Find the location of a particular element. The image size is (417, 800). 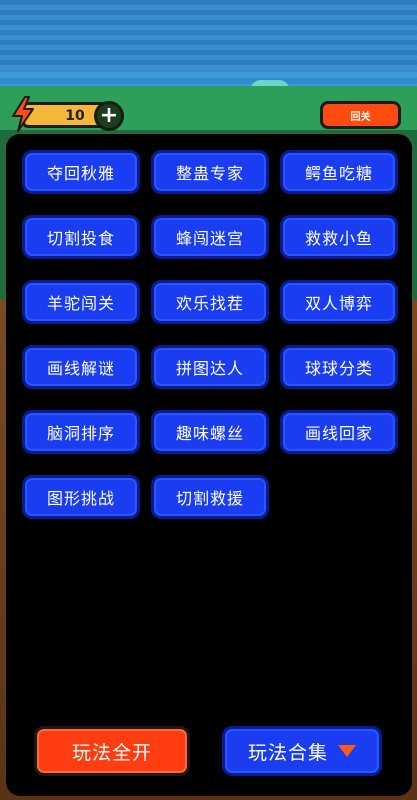

game-button: 趣味螺丝 is located at coordinates (210, 432).